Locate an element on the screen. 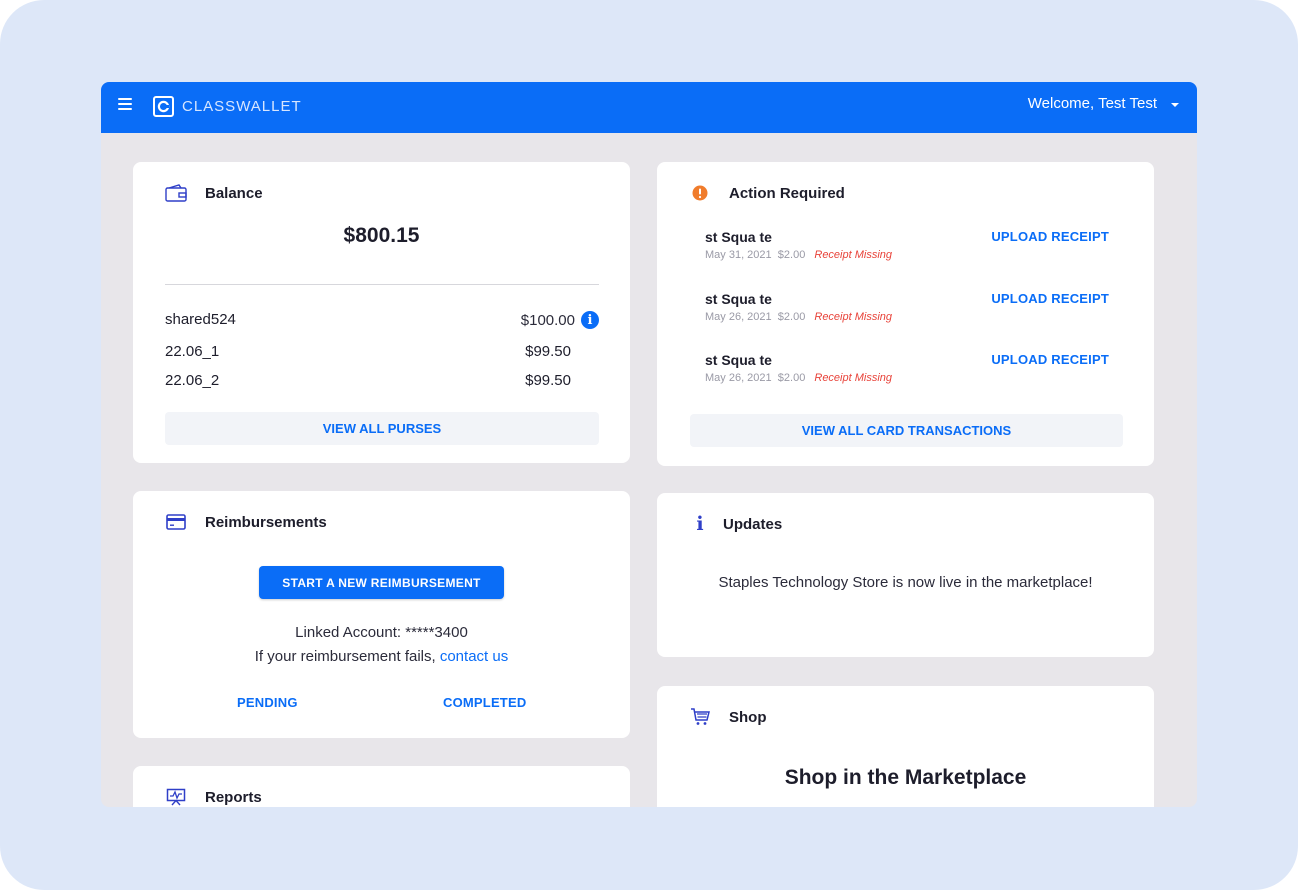 This screenshot has height=890, width=1298. presentation-chart-icon is located at coordinates (176, 796).